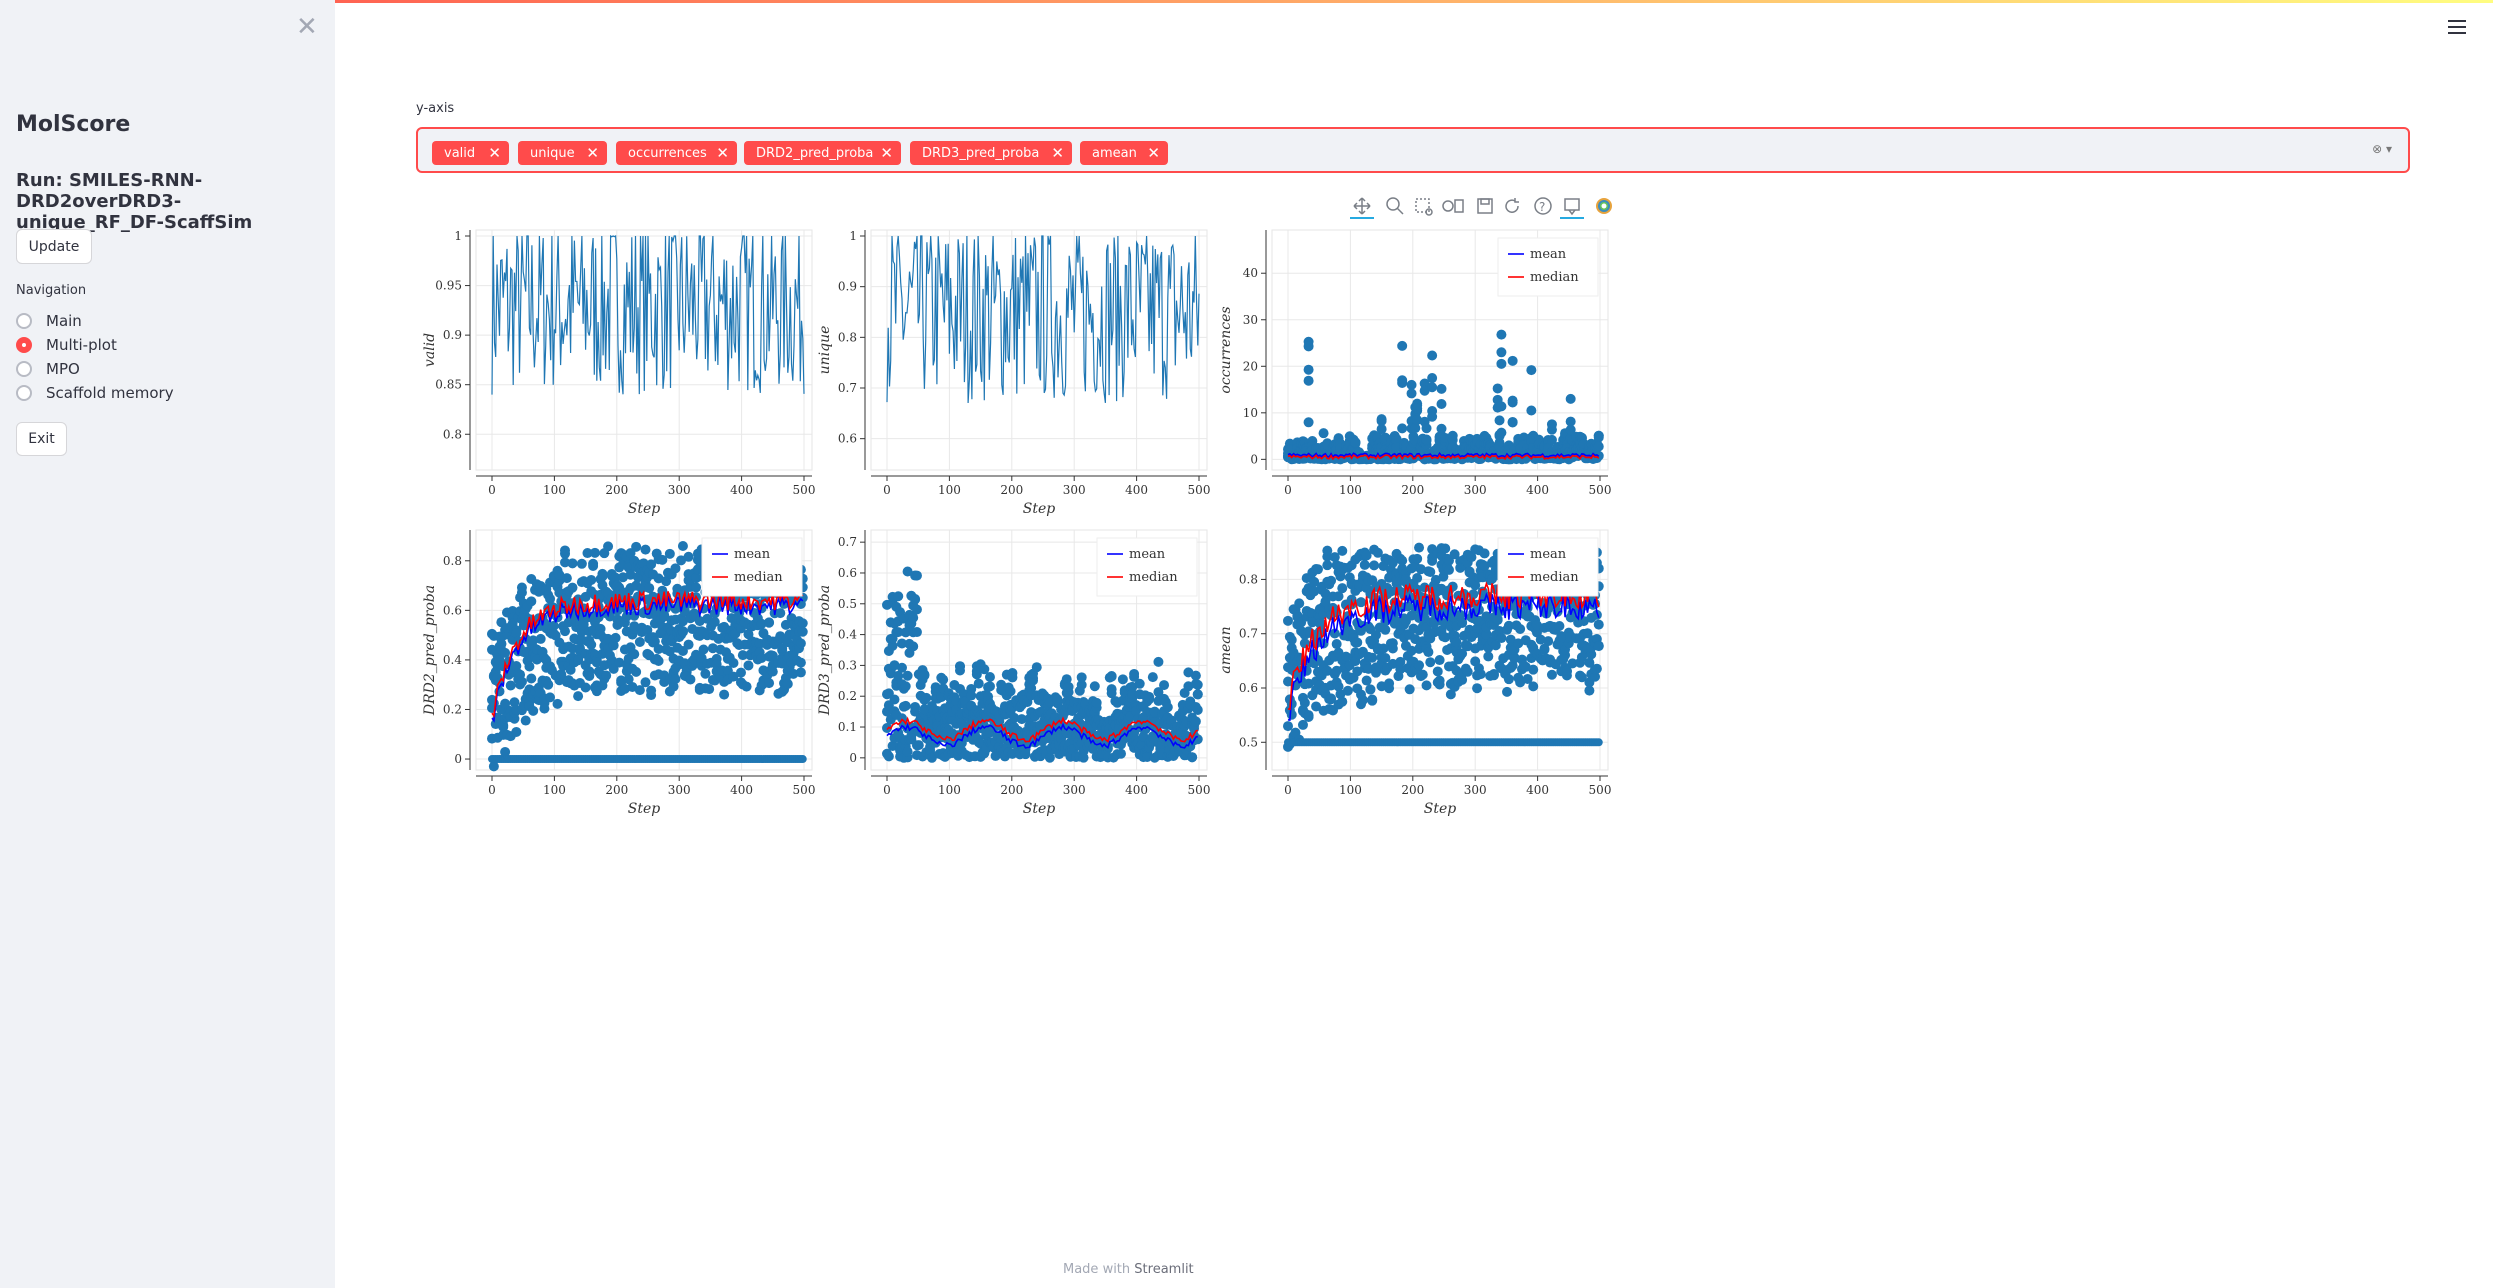  I want to click on y-tick-label: 0.2, so click(452, 709).